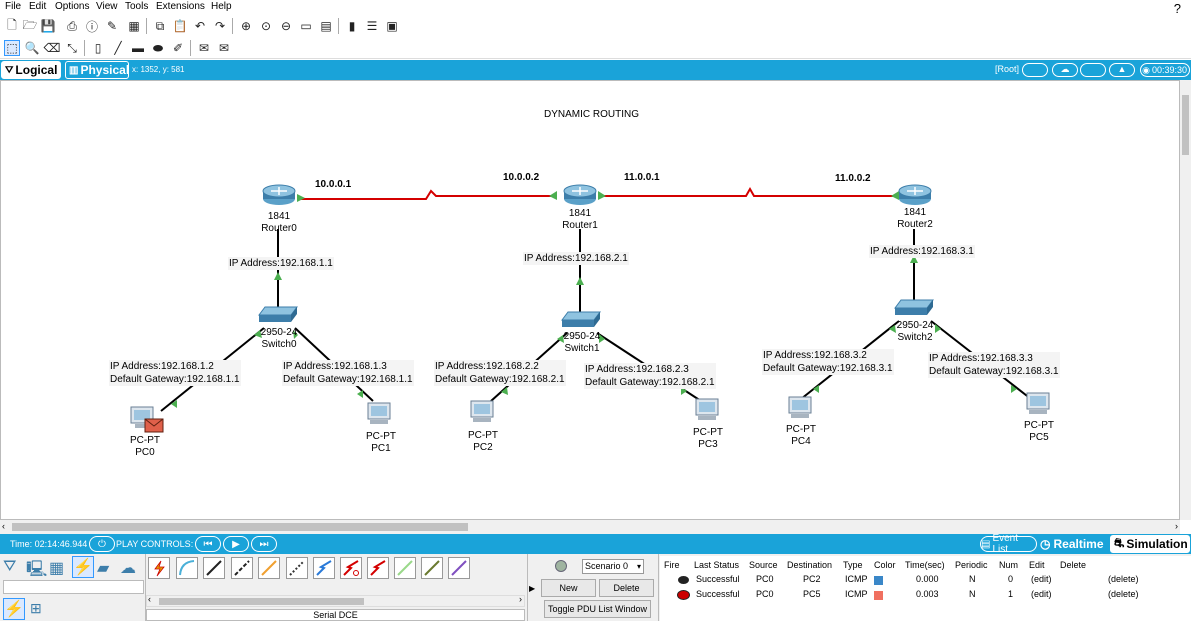 The height and width of the screenshot is (621, 1191). What do you see at coordinates (242, 568) in the screenshot?
I see `copper-cross-icon` at bounding box center [242, 568].